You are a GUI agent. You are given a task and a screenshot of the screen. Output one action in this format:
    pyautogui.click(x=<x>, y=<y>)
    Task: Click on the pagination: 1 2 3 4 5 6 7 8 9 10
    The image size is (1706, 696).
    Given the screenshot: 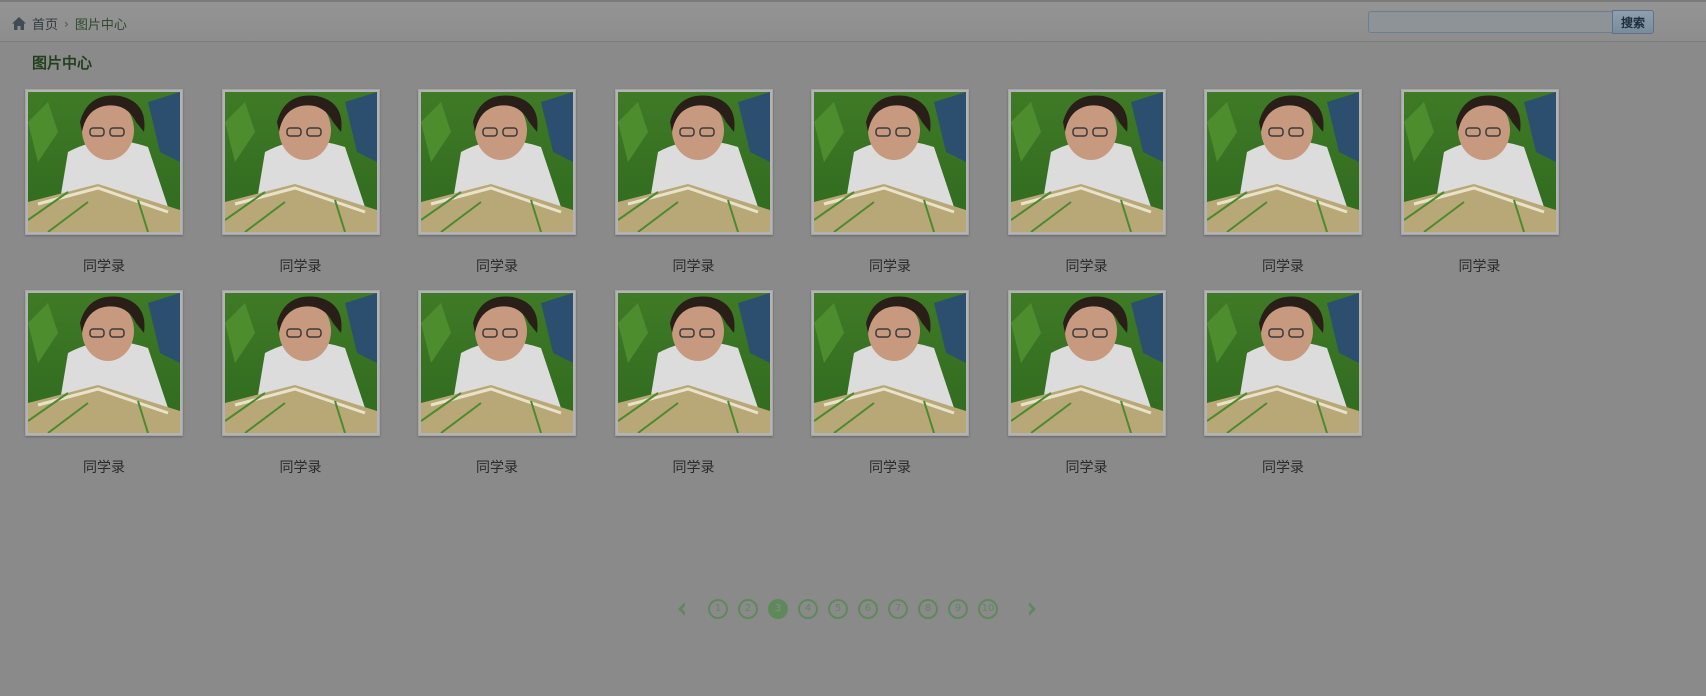 What is the action you would take?
    pyautogui.click(x=857, y=609)
    